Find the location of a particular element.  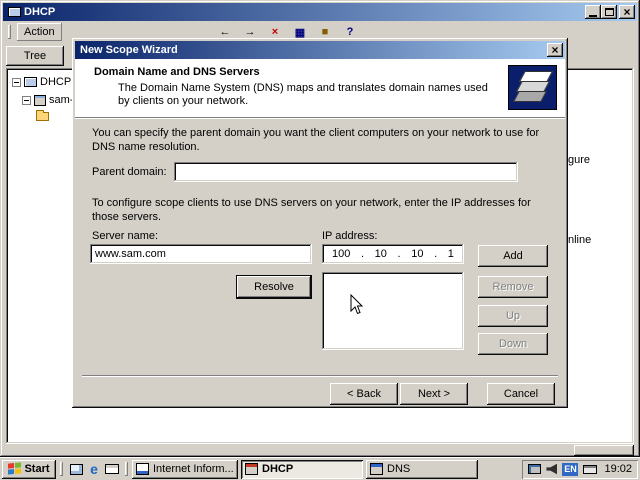

folder-icon is located at coordinates (42, 115).